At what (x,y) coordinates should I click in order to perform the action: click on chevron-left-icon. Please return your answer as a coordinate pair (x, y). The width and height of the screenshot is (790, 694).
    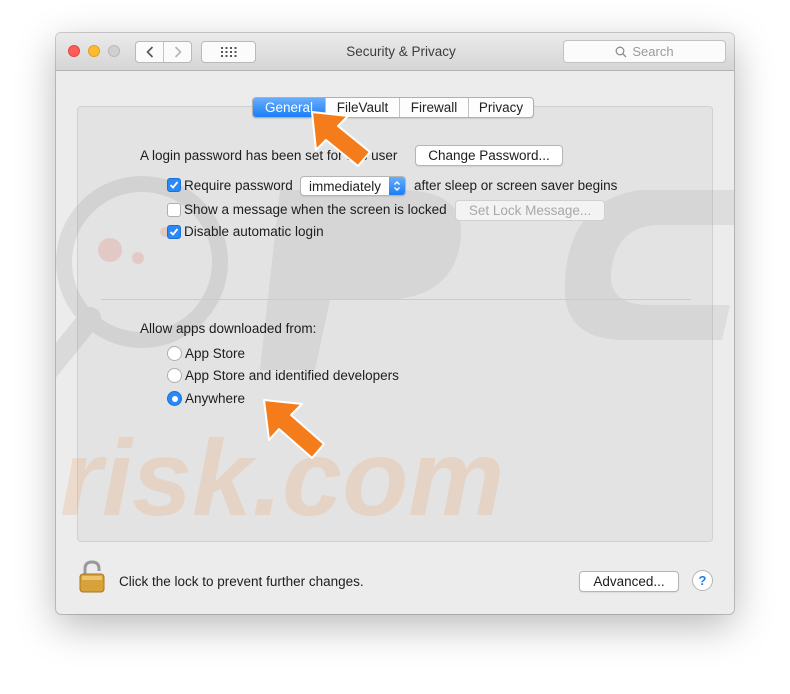
    Looking at the image, I should click on (149, 52).